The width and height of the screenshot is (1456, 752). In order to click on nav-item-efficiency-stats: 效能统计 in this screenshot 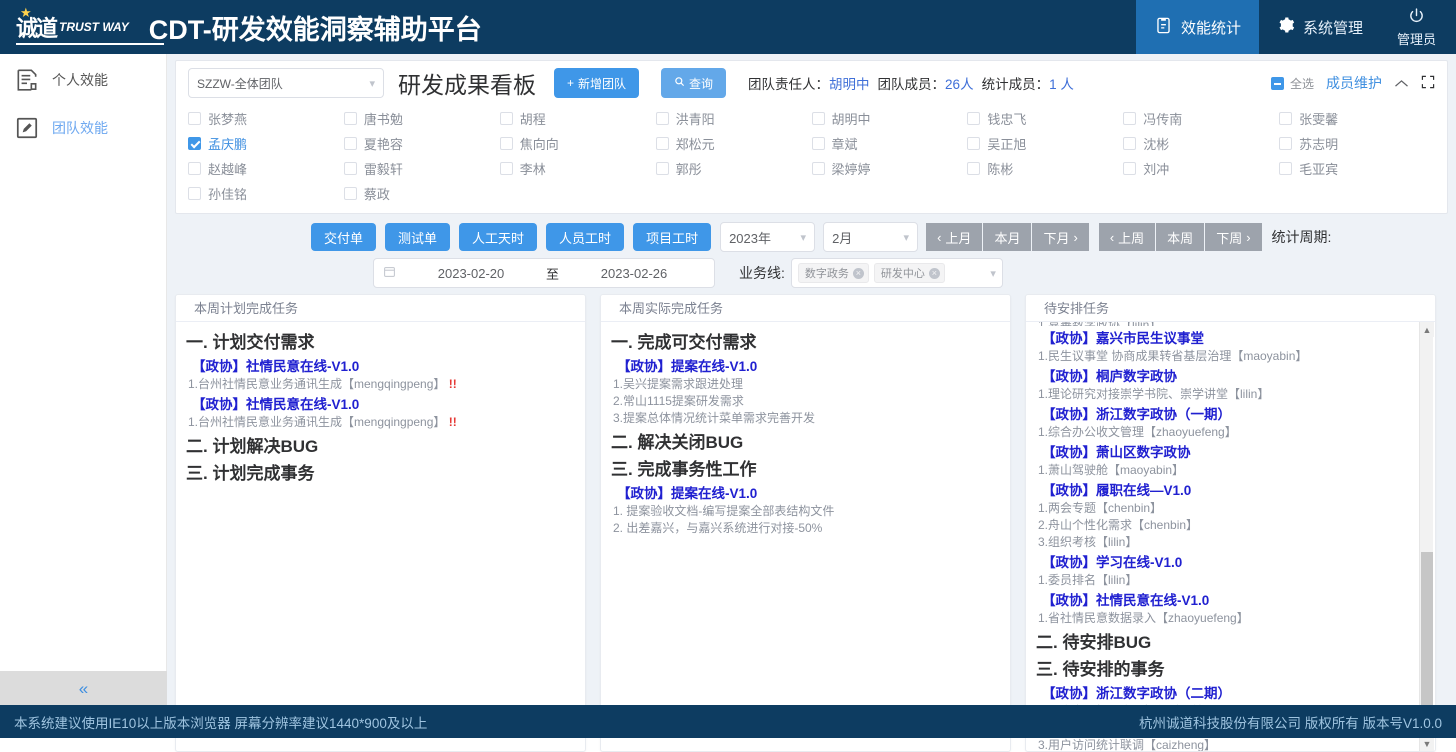, I will do `click(1197, 27)`.